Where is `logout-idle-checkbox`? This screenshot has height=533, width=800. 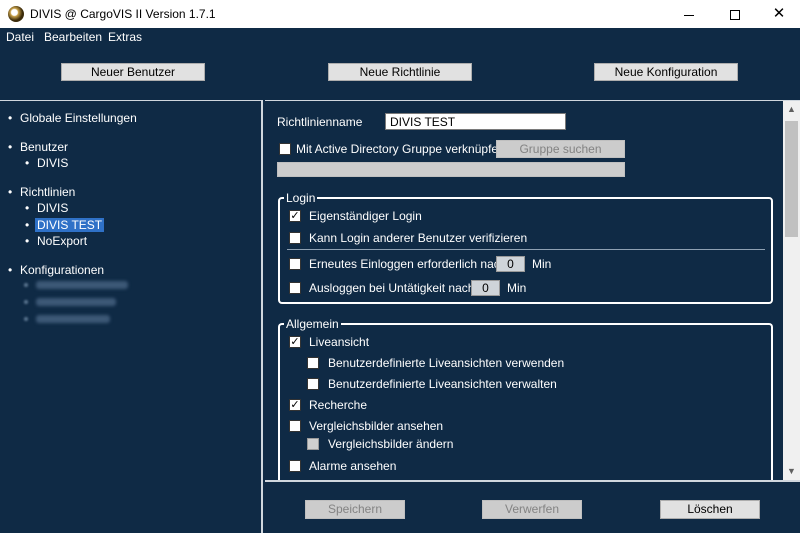
logout-idle-checkbox is located at coordinates (295, 288).